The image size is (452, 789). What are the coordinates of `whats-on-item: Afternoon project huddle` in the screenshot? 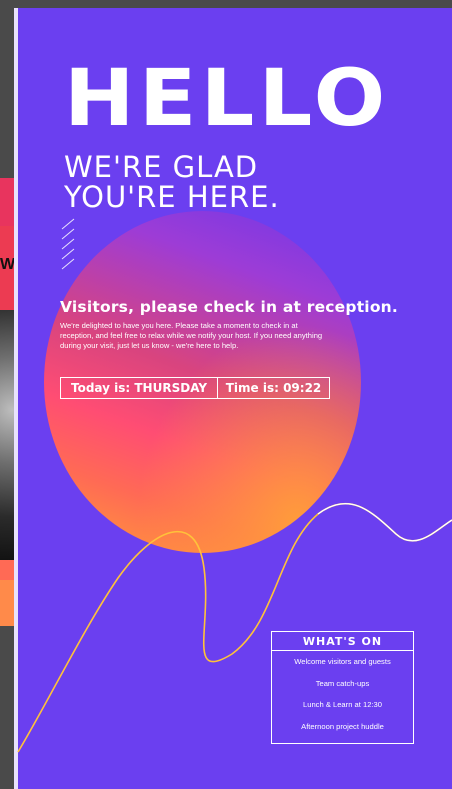 It's located at (342, 726).